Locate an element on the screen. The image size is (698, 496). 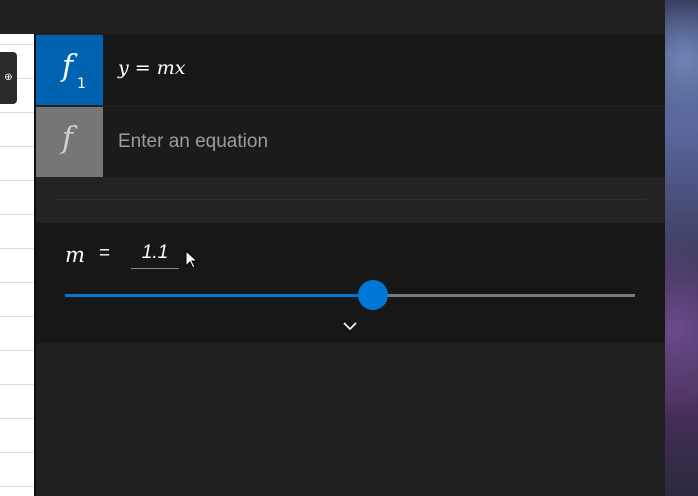
divider is located at coordinates (350, 199).